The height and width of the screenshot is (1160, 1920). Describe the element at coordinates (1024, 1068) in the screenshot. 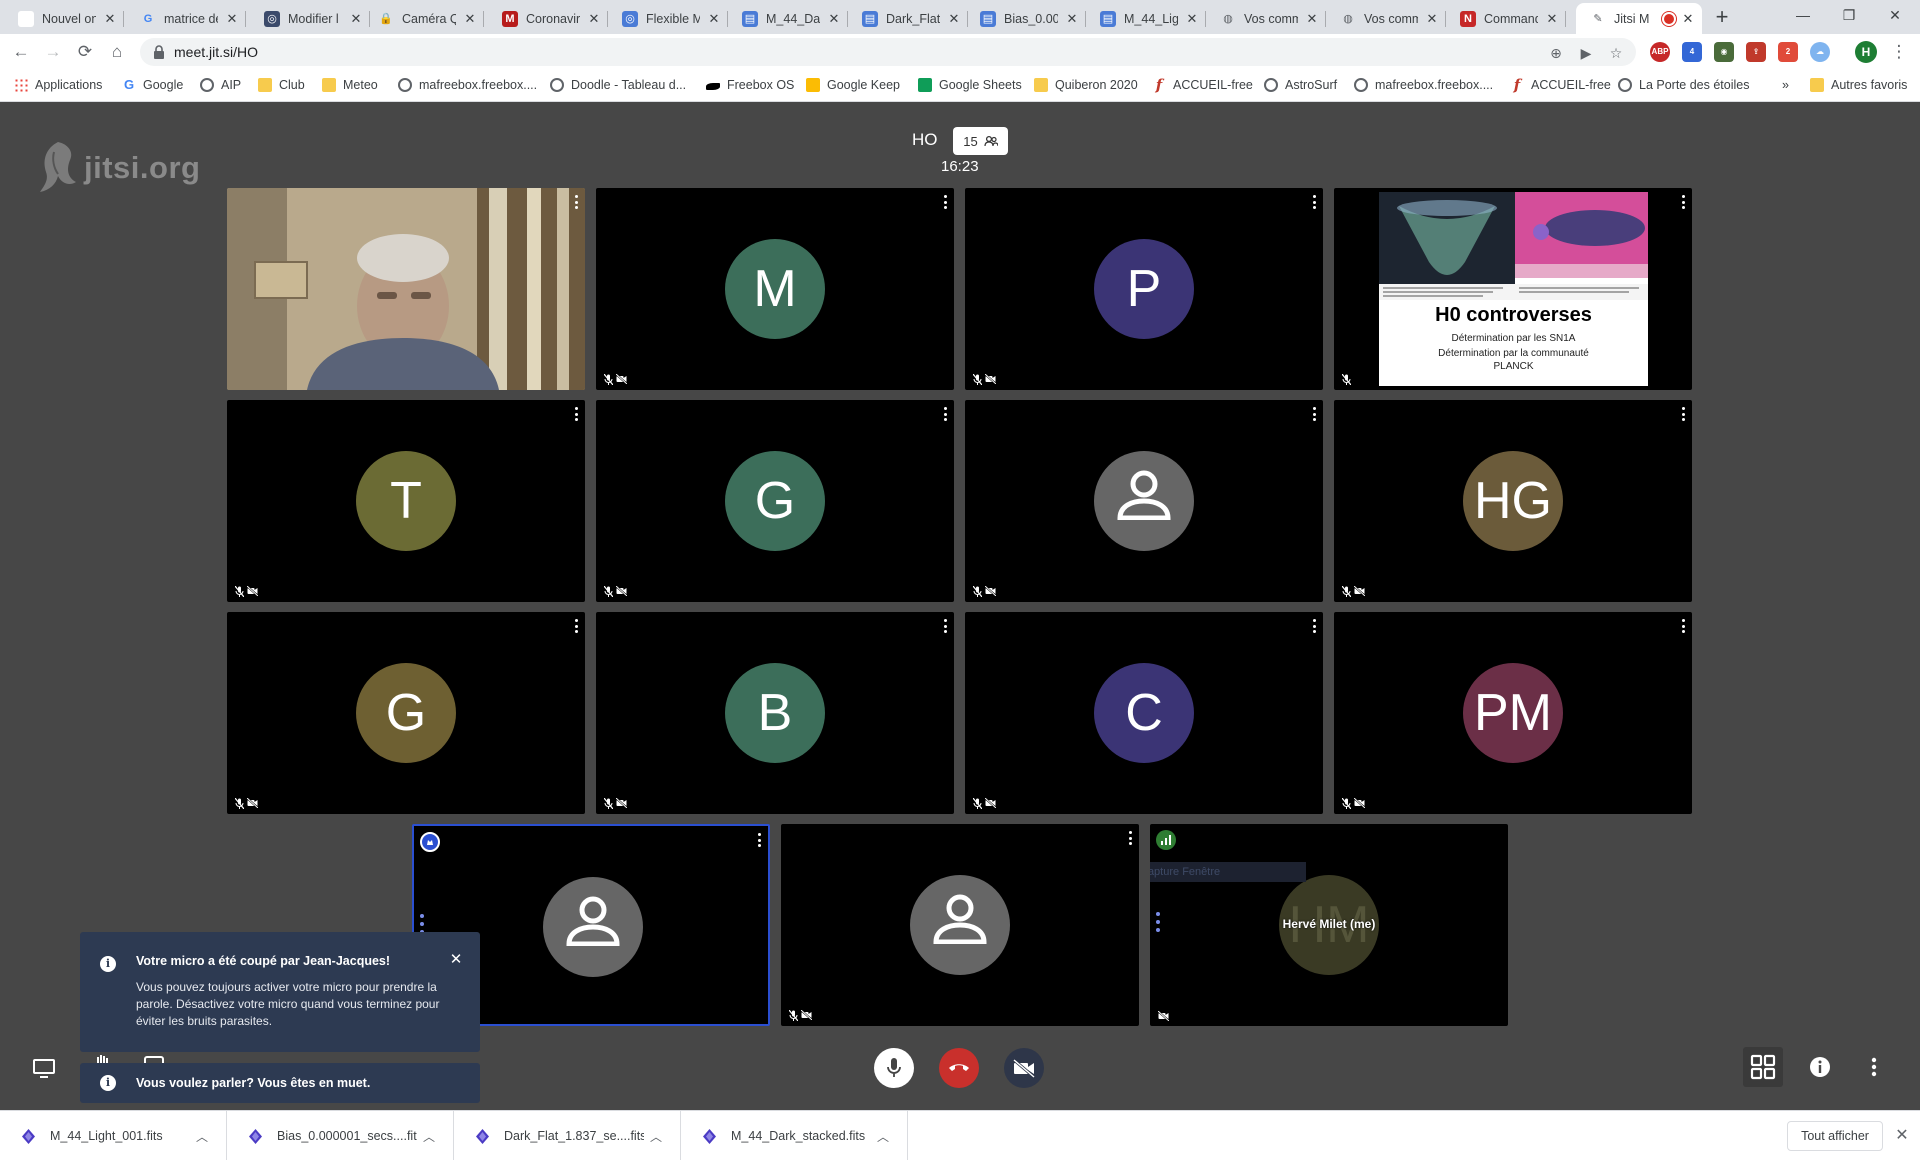

I see `camera-toggle-button` at that location.